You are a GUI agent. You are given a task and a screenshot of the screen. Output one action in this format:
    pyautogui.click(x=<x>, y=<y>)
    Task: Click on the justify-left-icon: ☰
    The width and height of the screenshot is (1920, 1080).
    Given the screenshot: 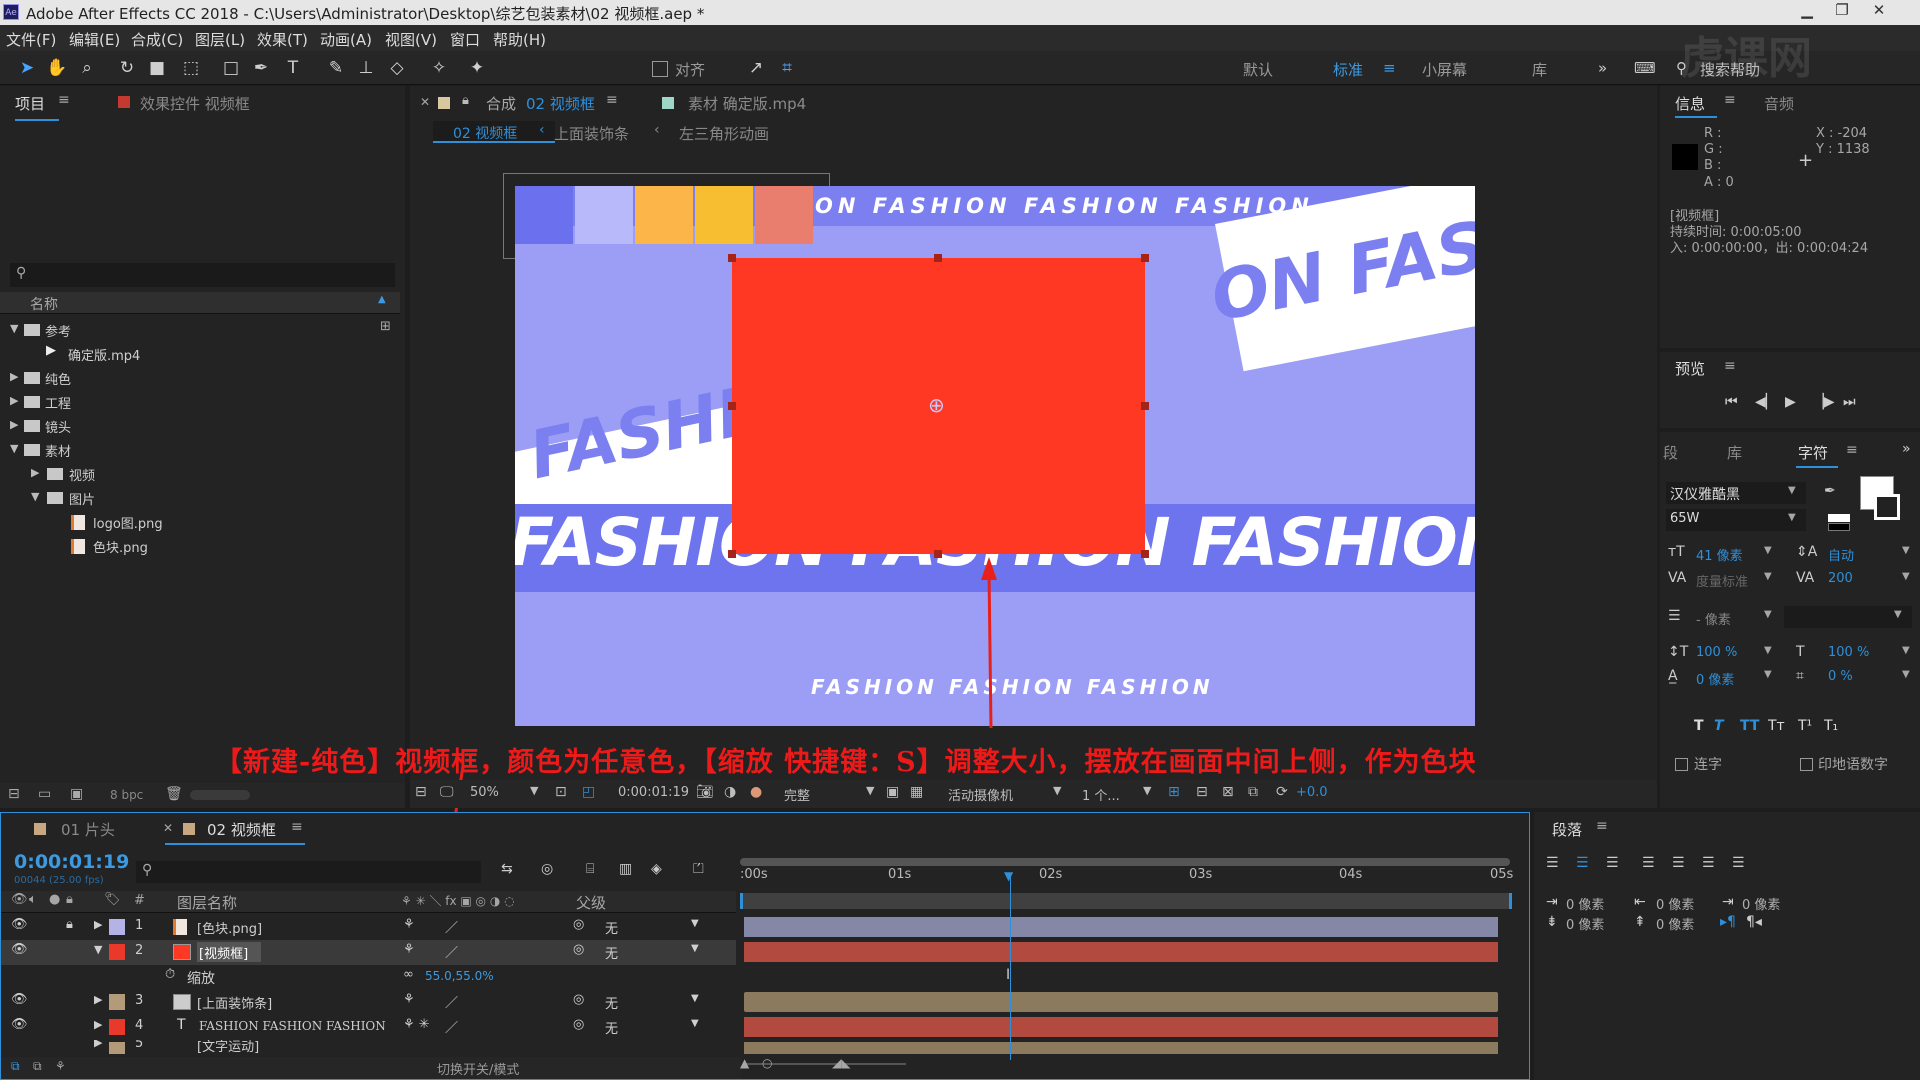 What is the action you would take?
    pyautogui.click(x=1648, y=863)
    